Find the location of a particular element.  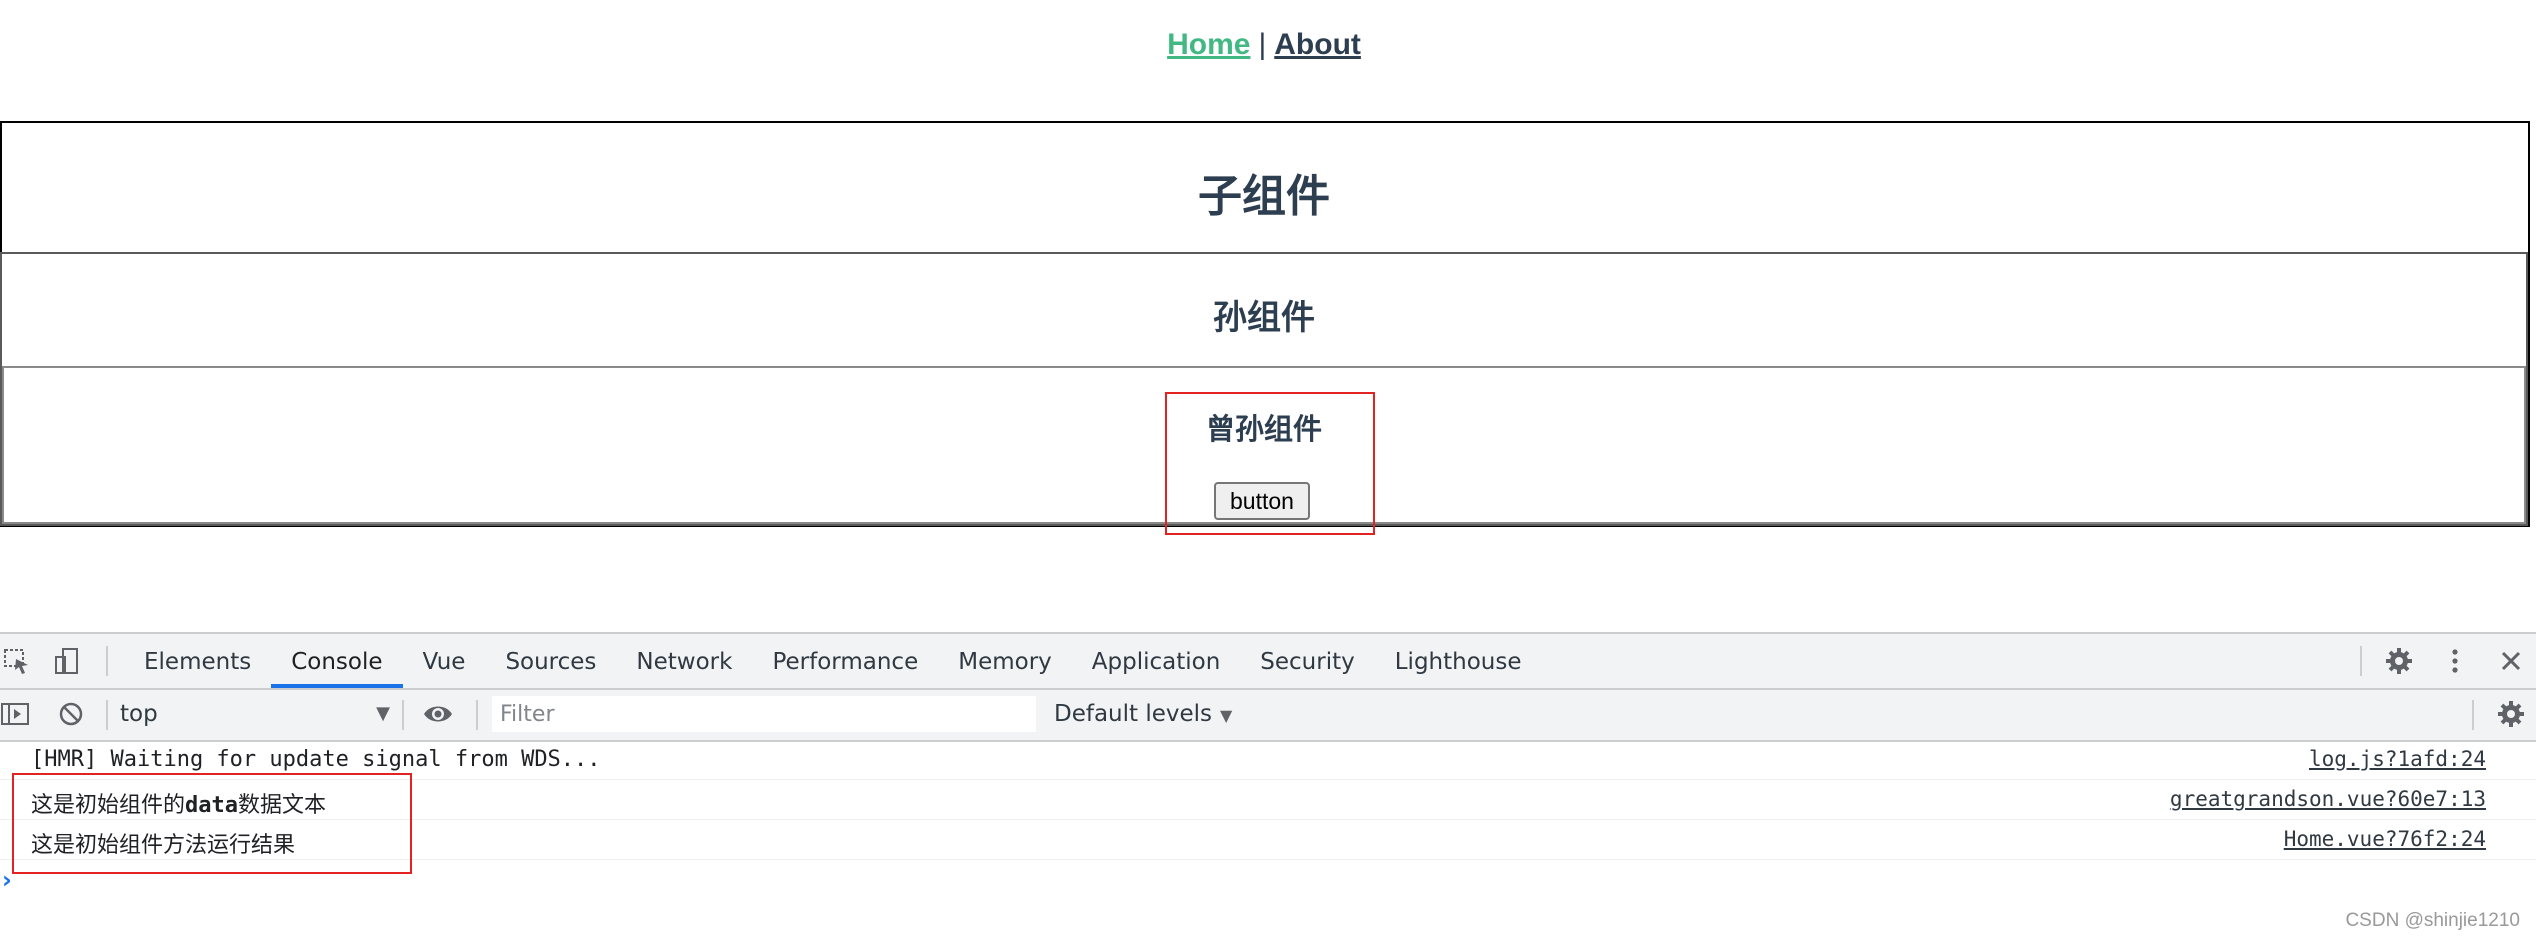

eye-icon is located at coordinates (437, 714).